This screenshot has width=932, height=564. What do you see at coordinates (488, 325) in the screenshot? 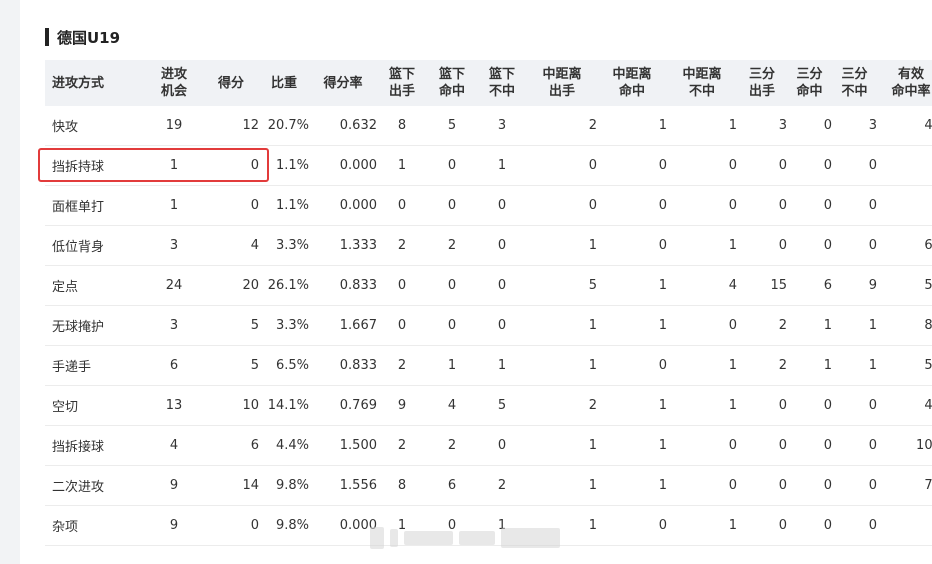
I see `table-row: 无球掩护353.3%1.66700011021183.` at bounding box center [488, 325].